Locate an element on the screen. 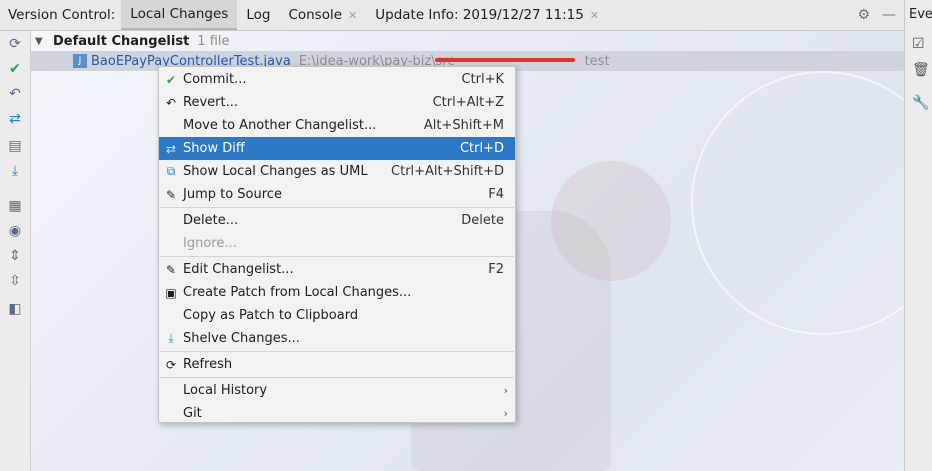 This screenshot has width=932, height=471. menu-item-label: Local History is located at coordinates (225, 390).